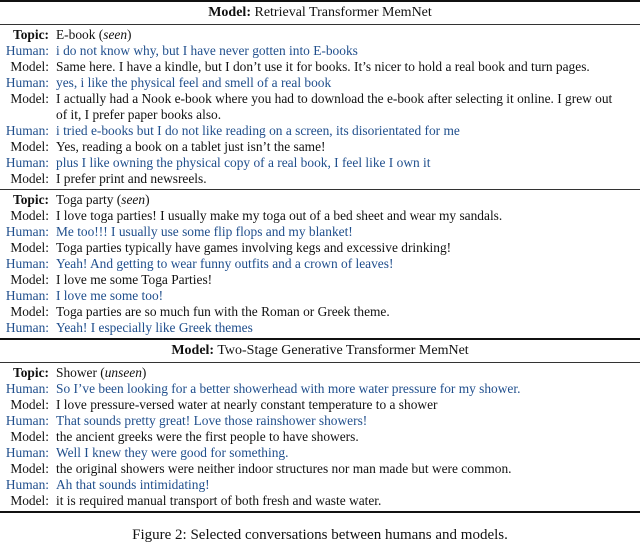  I want to click on topic-row: Topic: Shower (unseen), so click(320, 373).